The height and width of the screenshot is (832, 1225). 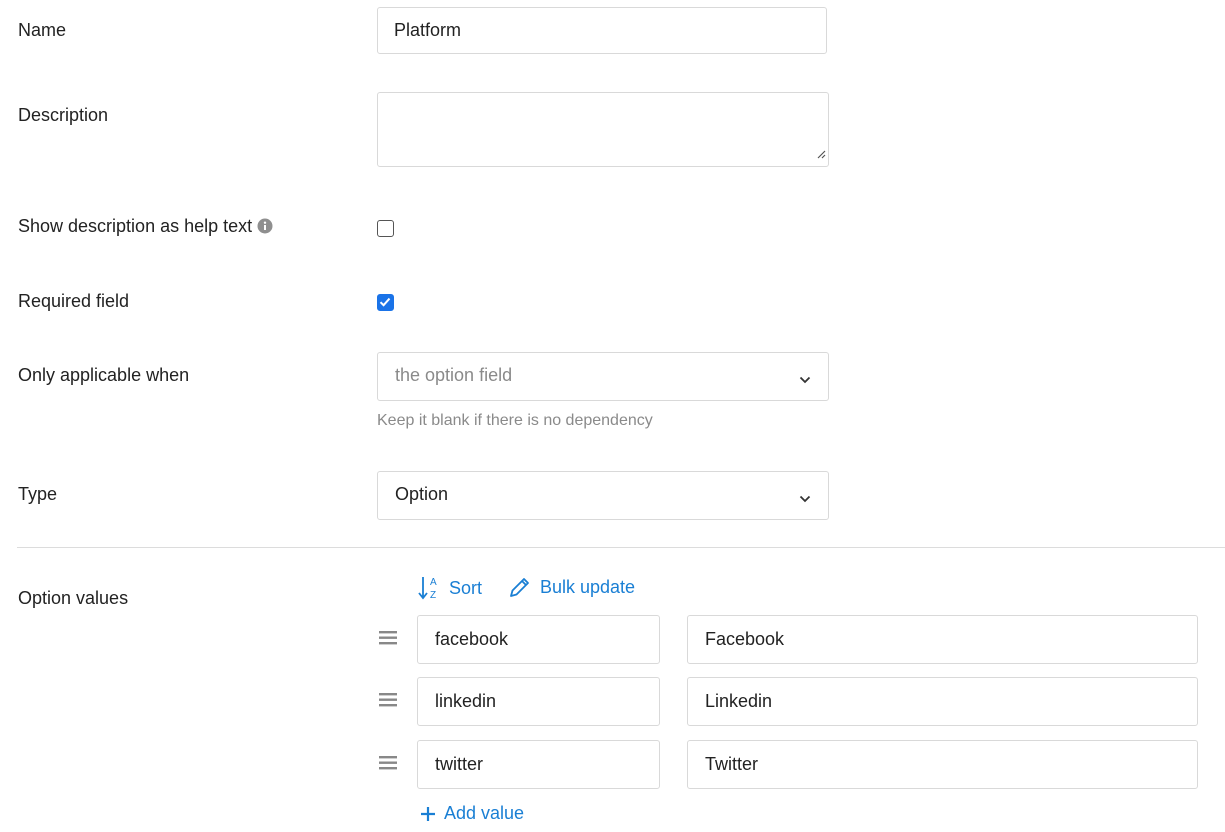 I want to click on option-label-input: Facebook, so click(x=942, y=639).